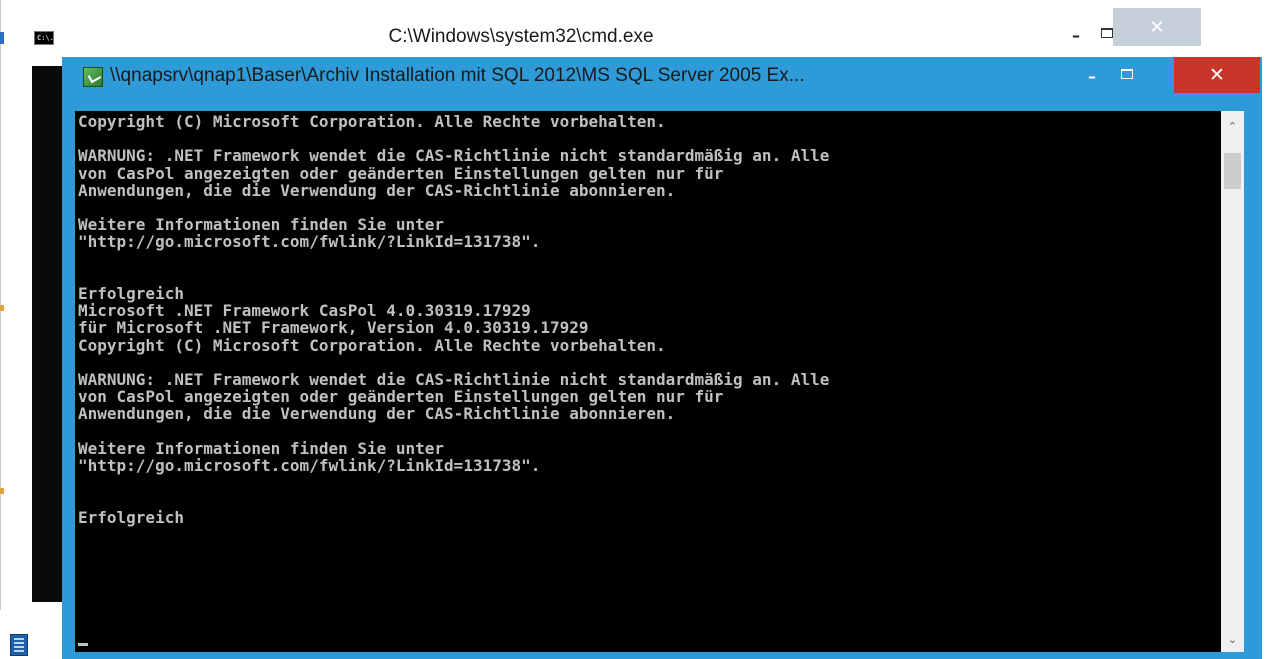 The width and height of the screenshot is (1269, 659). What do you see at coordinates (1232, 126) in the screenshot?
I see `scroll-up-arrow-icon: ⌃` at bounding box center [1232, 126].